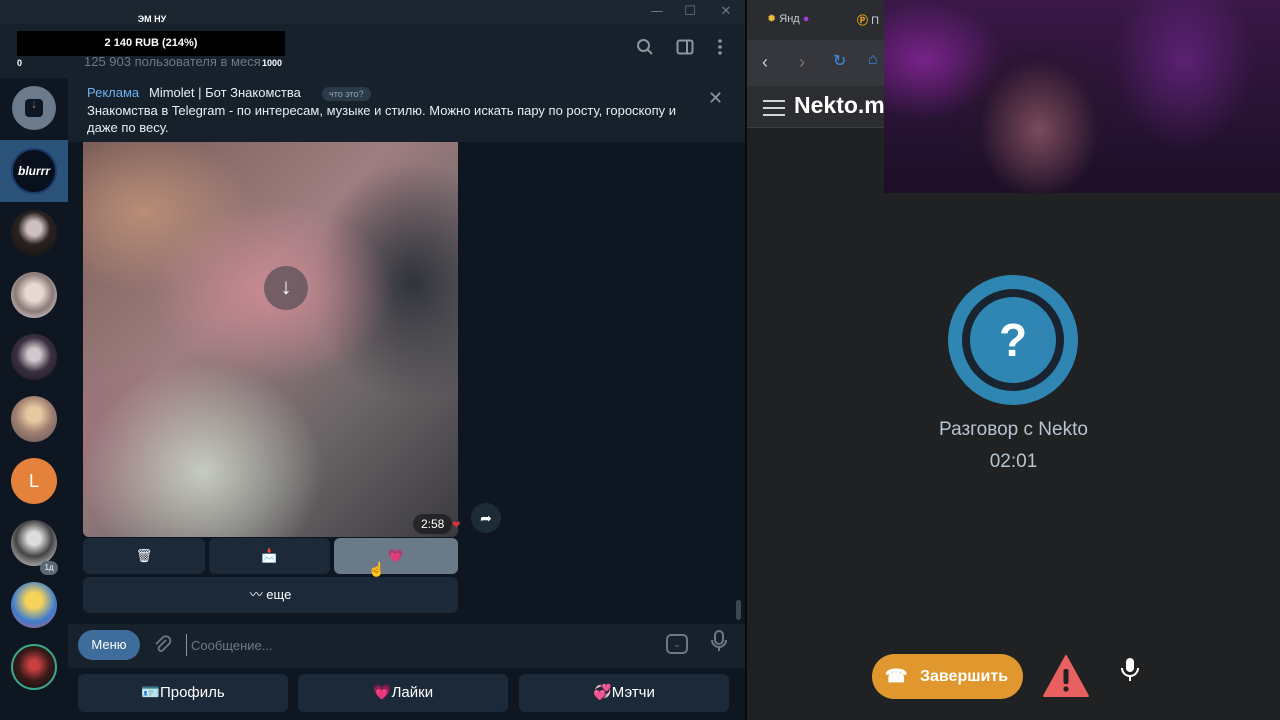 The height and width of the screenshot is (720, 1280). I want to click on inline-button-like: 💗, so click(396, 556).